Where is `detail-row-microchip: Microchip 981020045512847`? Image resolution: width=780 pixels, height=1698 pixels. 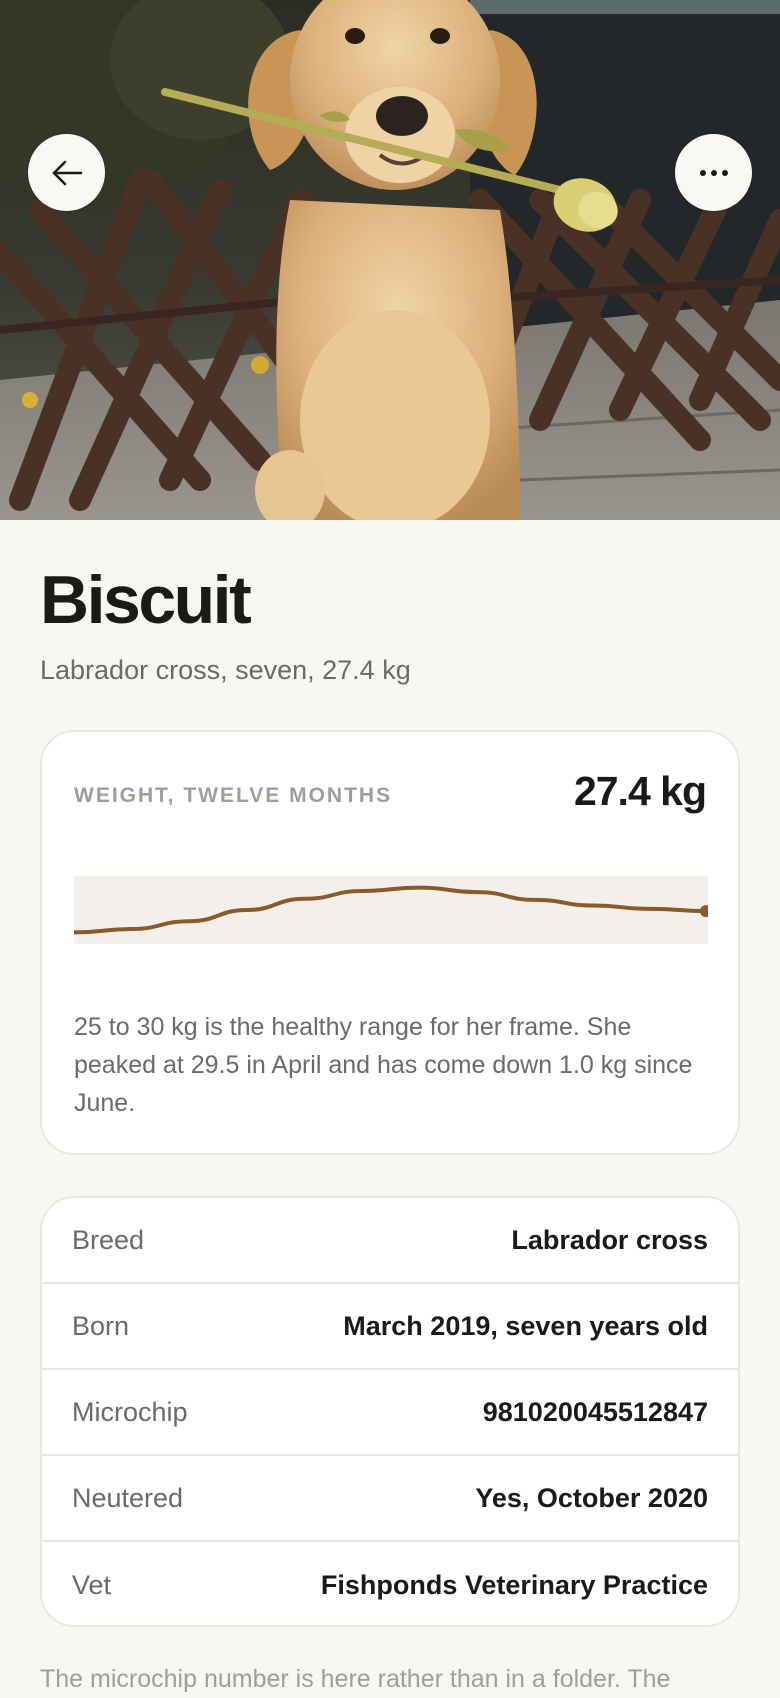 detail-row-microchip: Microchip 981020045512847 is located at coordinates (390, 1413).